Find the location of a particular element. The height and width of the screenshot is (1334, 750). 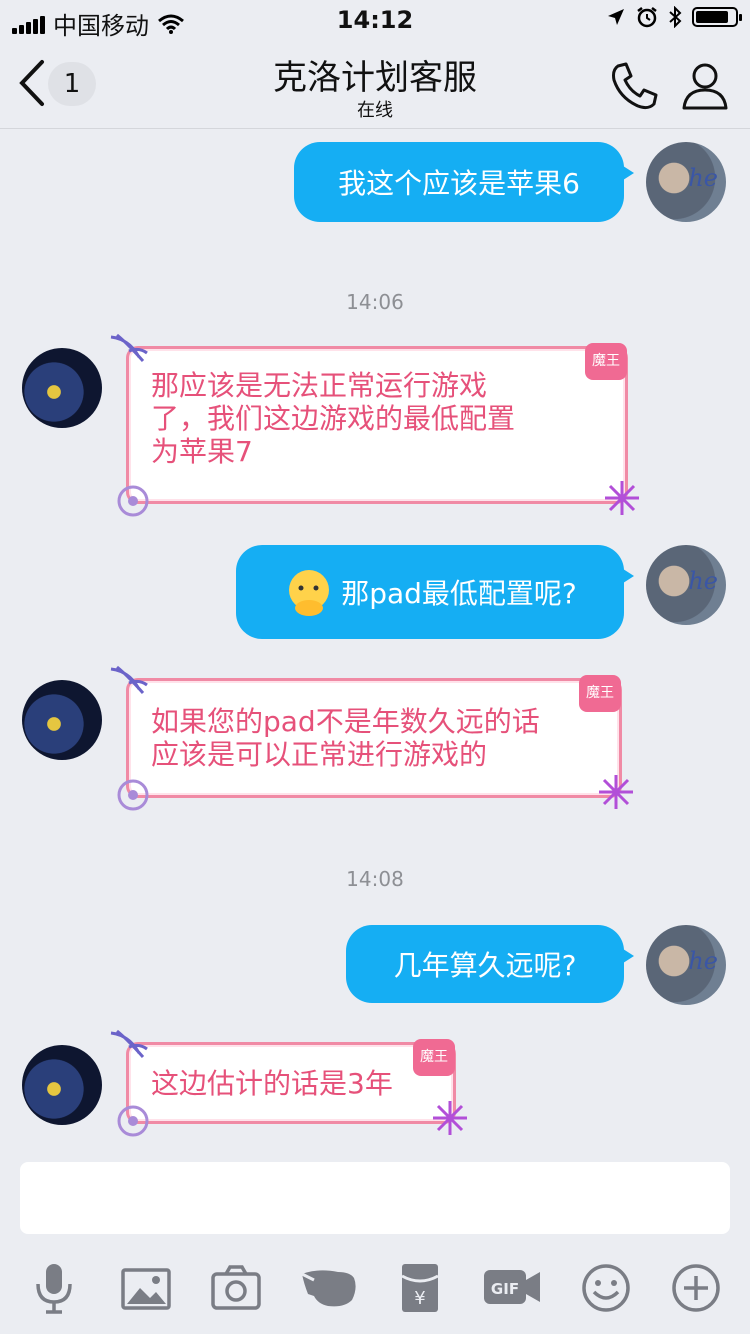

message-line: 这边估计的话是3年 is located at coordinates (272, 1083).